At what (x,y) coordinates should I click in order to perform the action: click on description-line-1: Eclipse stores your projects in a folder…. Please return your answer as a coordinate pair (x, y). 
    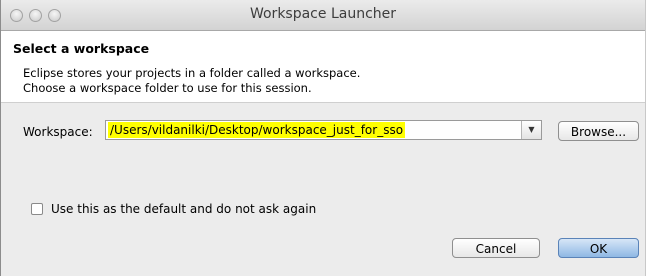
    Looking at the image, I should click on (192, 73).